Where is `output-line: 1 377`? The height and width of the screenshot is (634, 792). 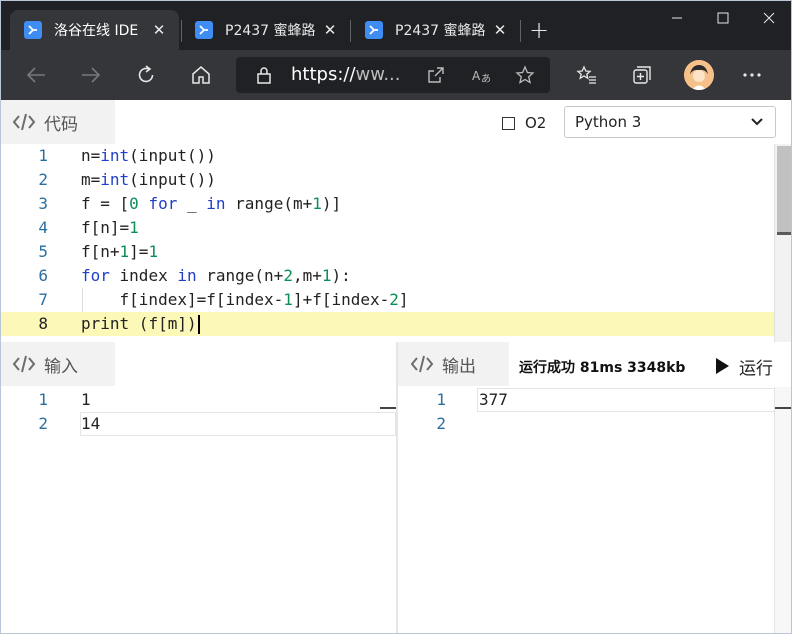 output-line: 1 377 is located at coordinates (586, 400).